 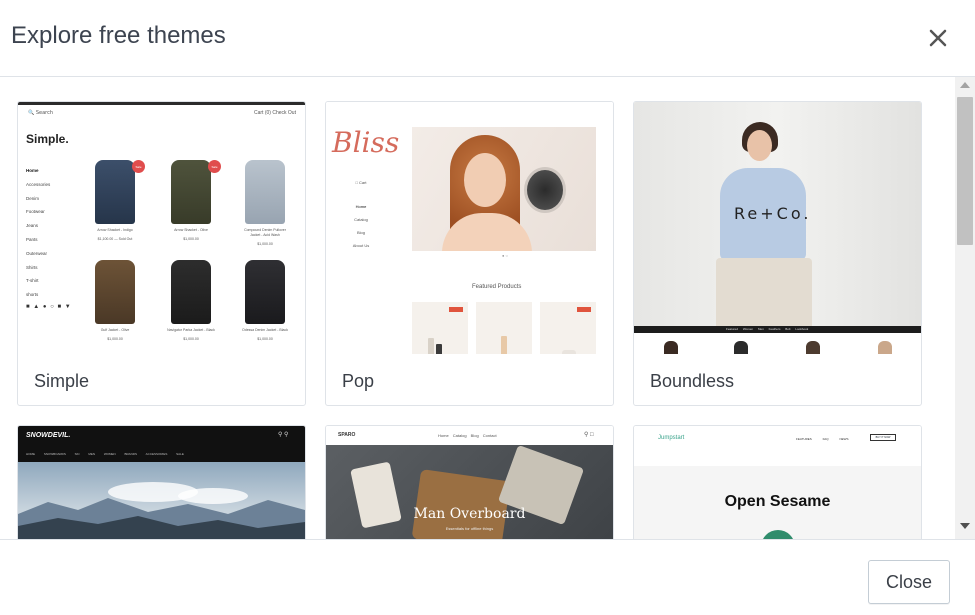 What do you see at coordinates (965, 171) in the screenshot?
I see `scrollbar-thumb` at bounding box center [965, 171].